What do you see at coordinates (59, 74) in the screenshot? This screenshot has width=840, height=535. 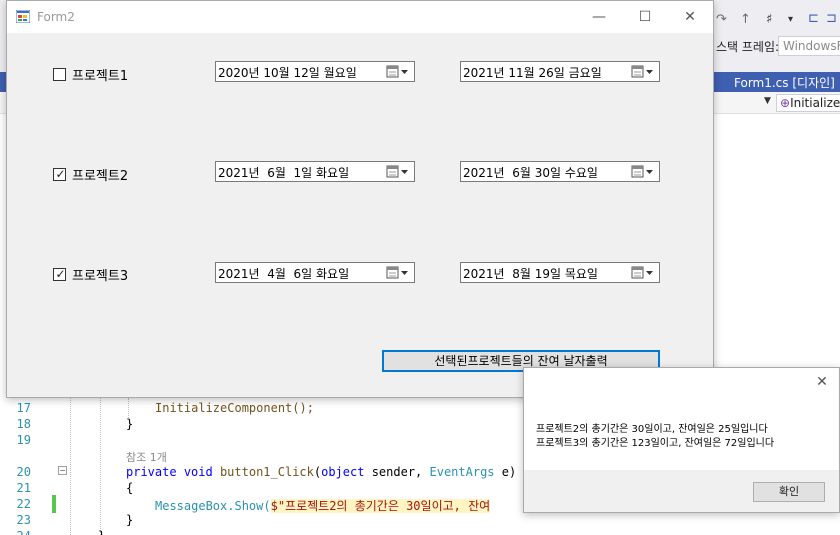 I see `checkbox-box` at bounding box center [59, 74].